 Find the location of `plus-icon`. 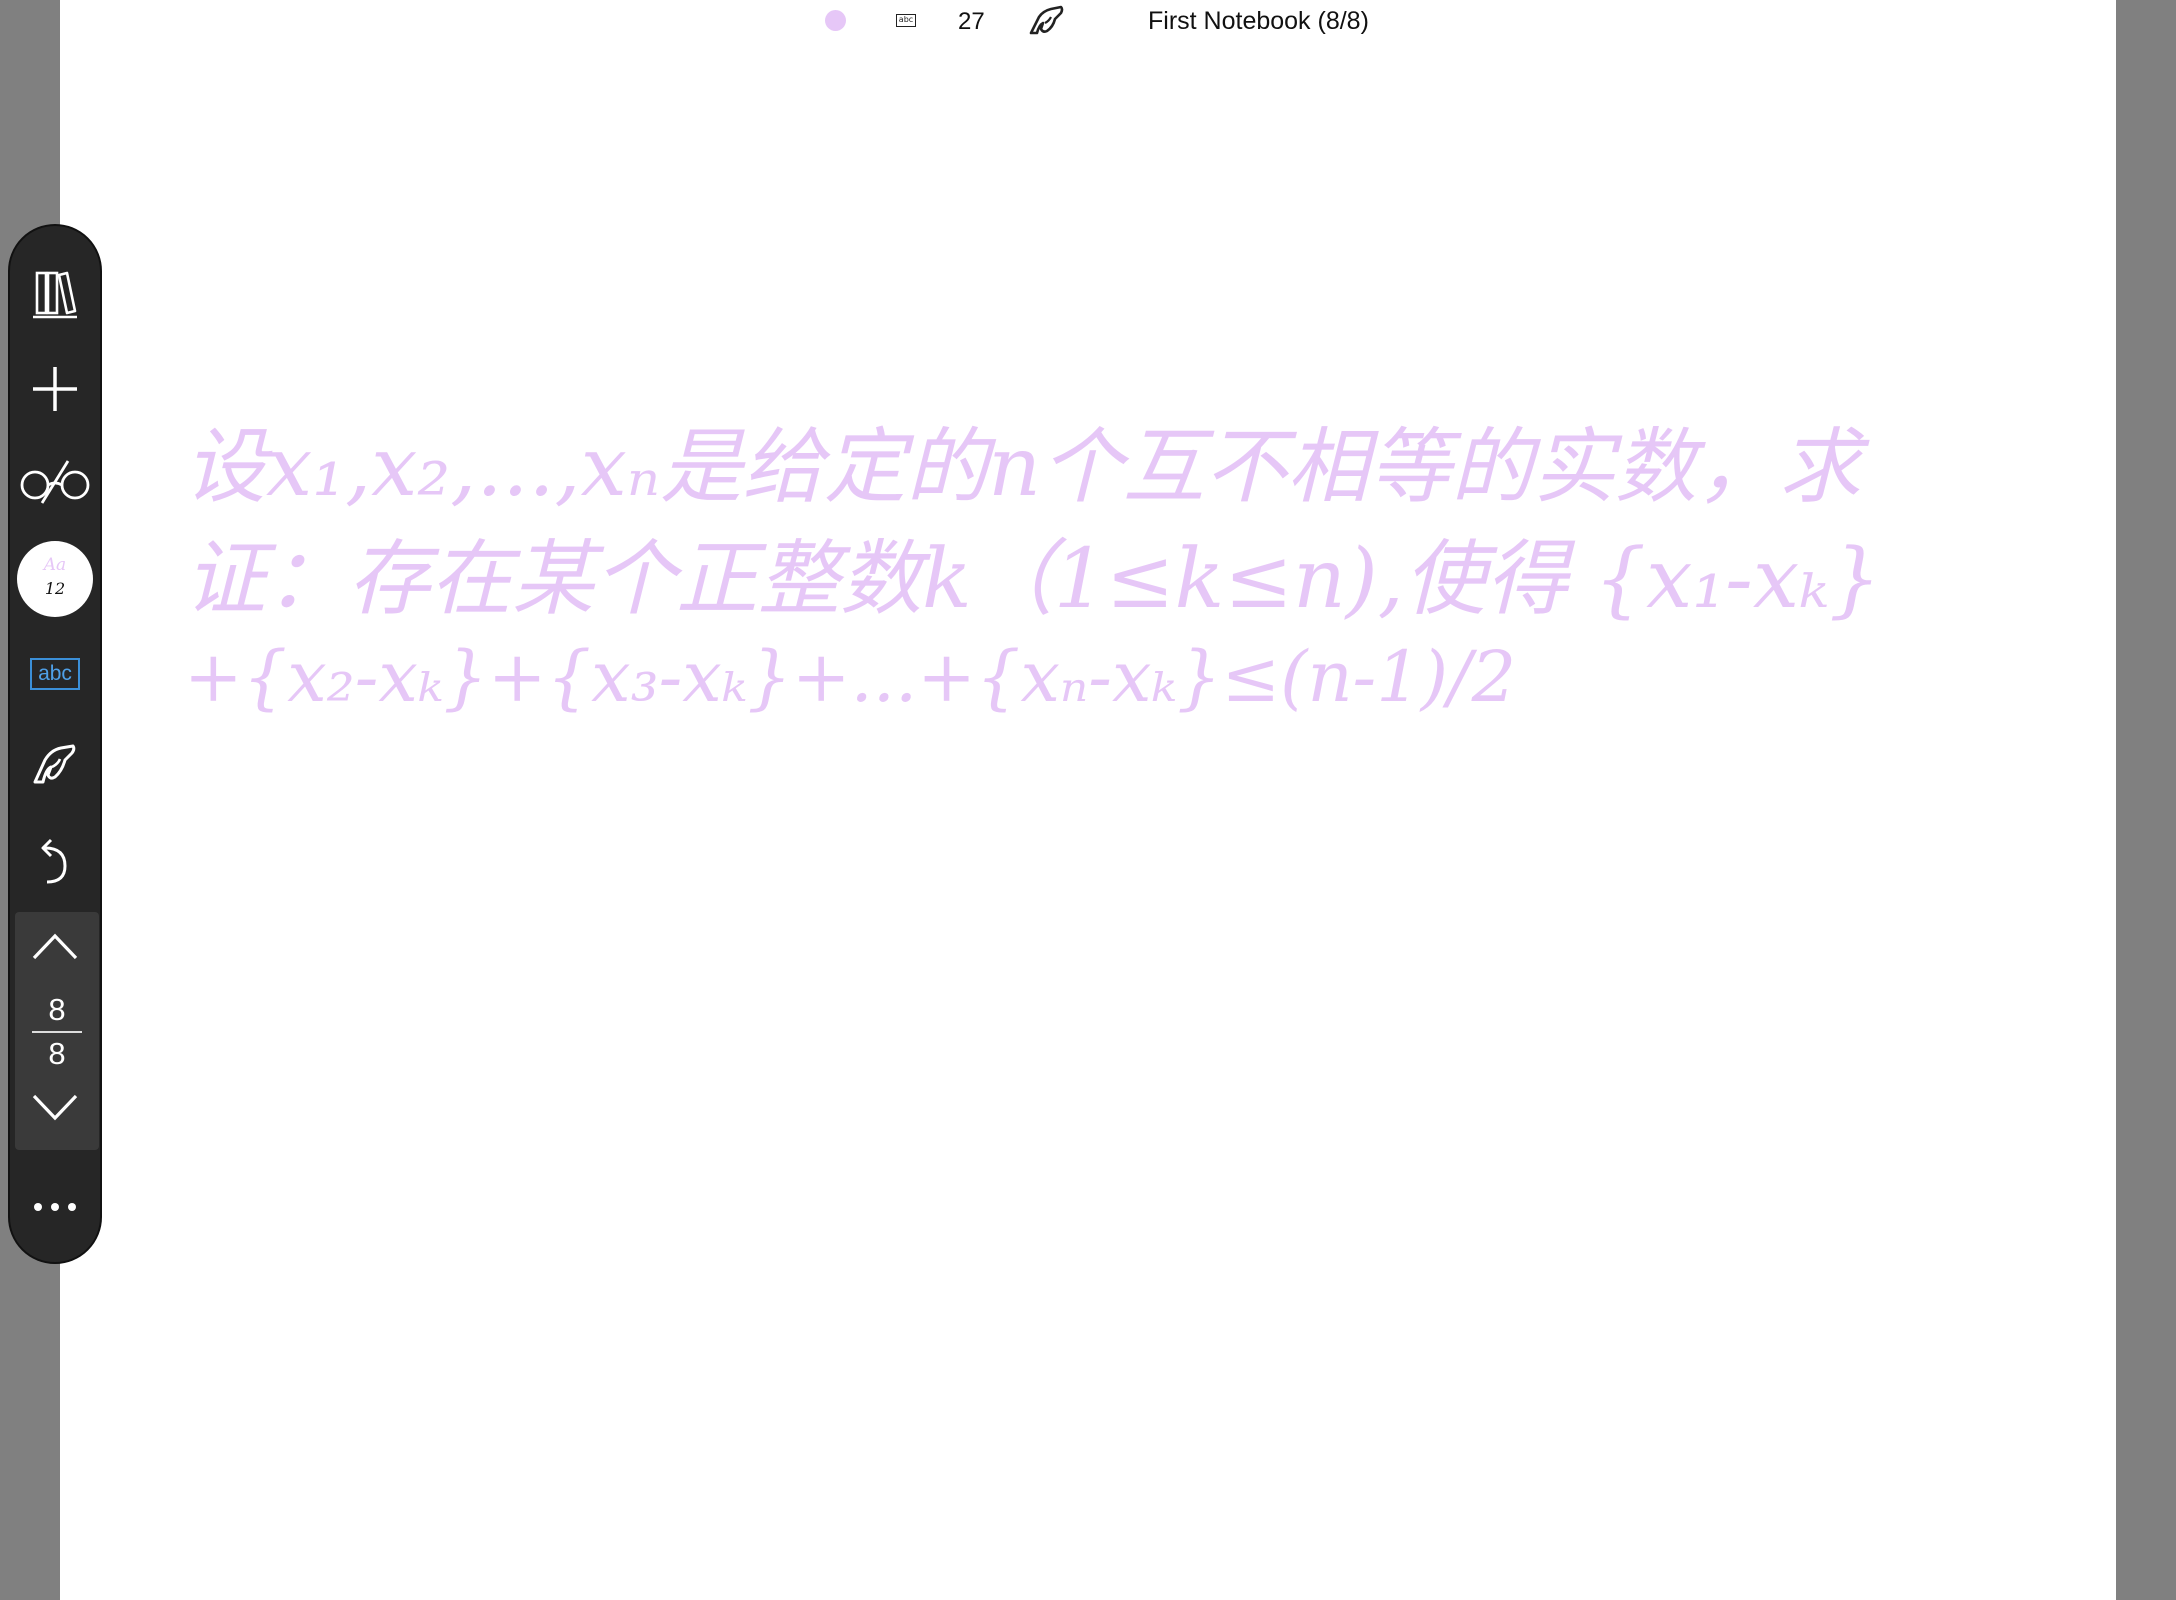

plus-icon is located at coordinates (55, 389).